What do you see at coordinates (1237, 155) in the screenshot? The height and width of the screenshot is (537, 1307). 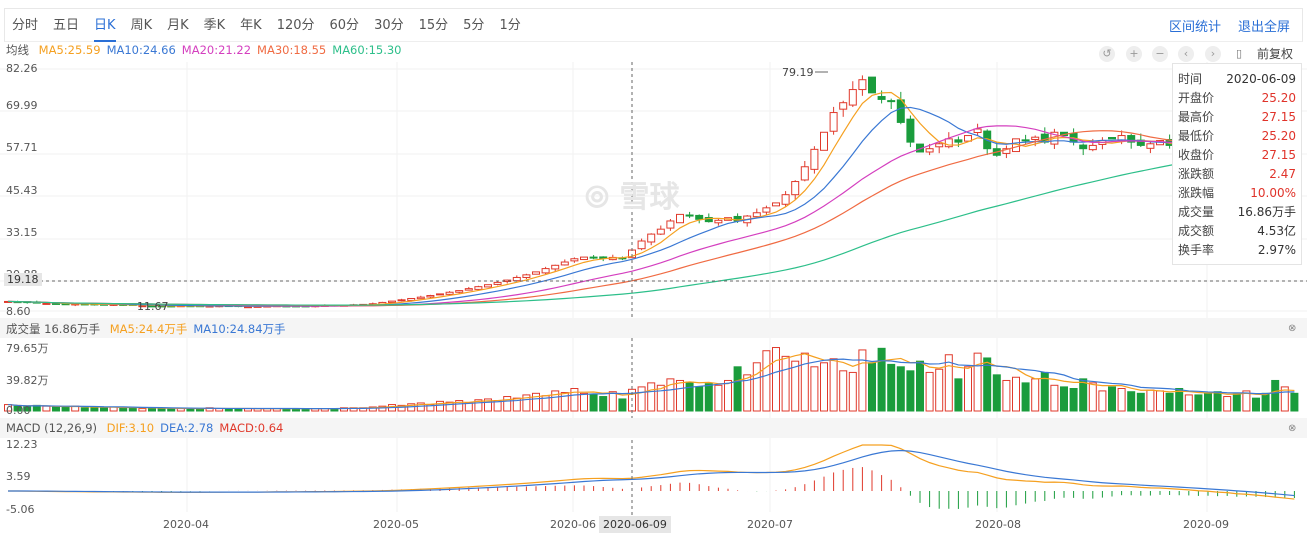 I see `info-row: 收盘价 27.15` at bounding box center [1237, 155].